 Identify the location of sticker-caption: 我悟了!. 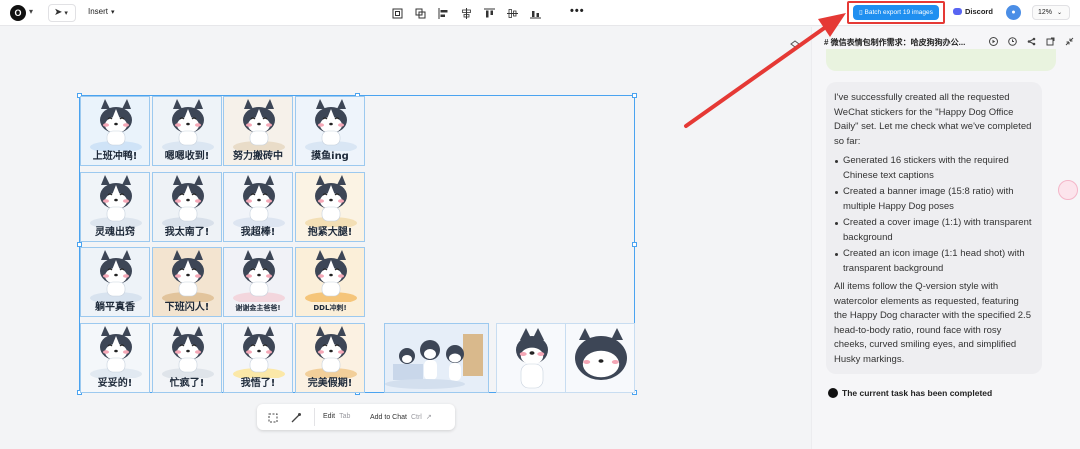
(258, 383).